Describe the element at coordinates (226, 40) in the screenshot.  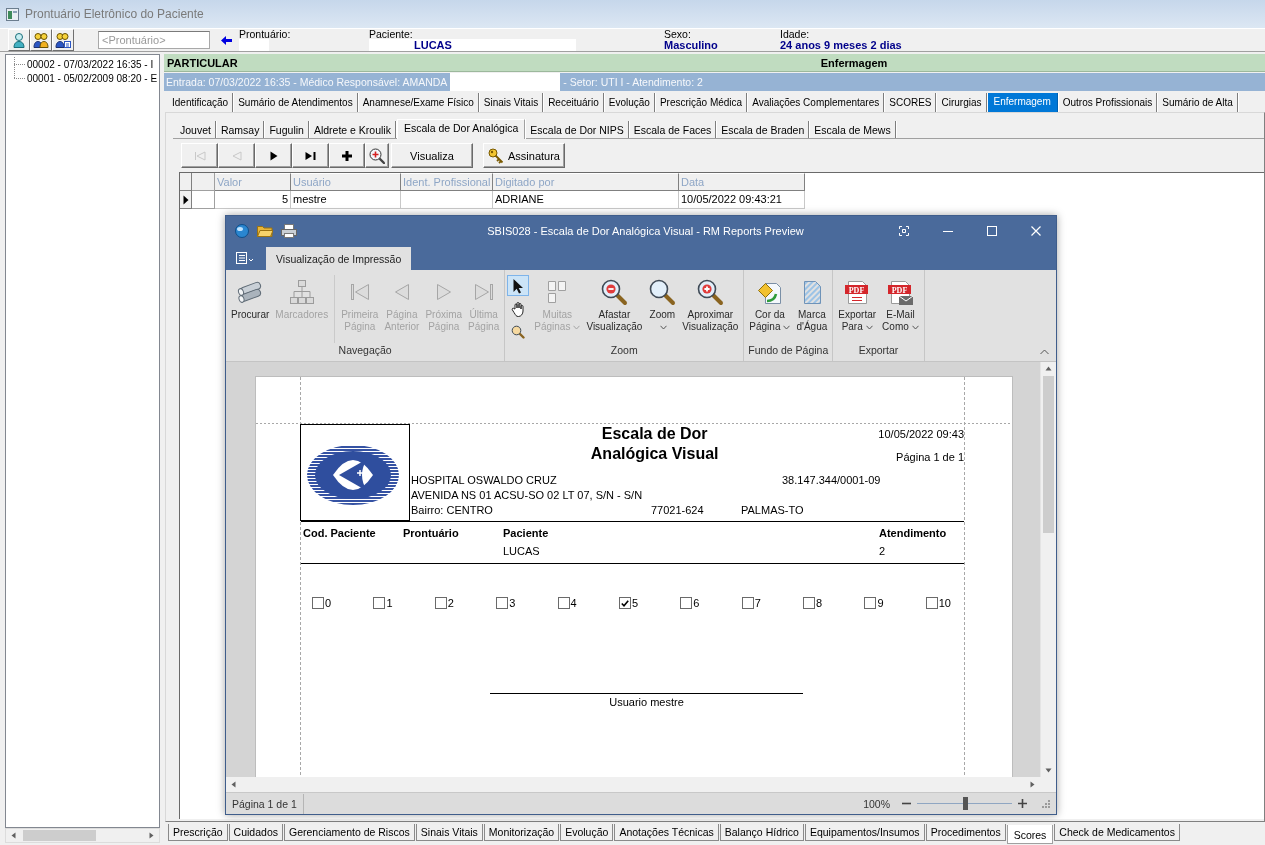
I see `back-arrow-icon` at that location.